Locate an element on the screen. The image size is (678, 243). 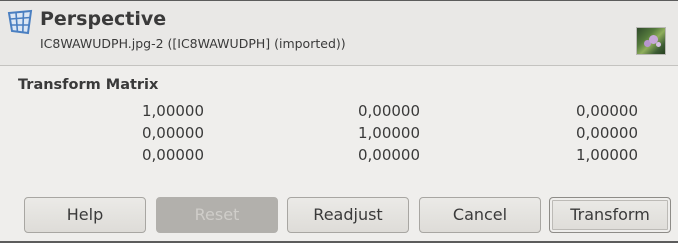
image-preview-thumbnail is located at coordinates (651, 41).